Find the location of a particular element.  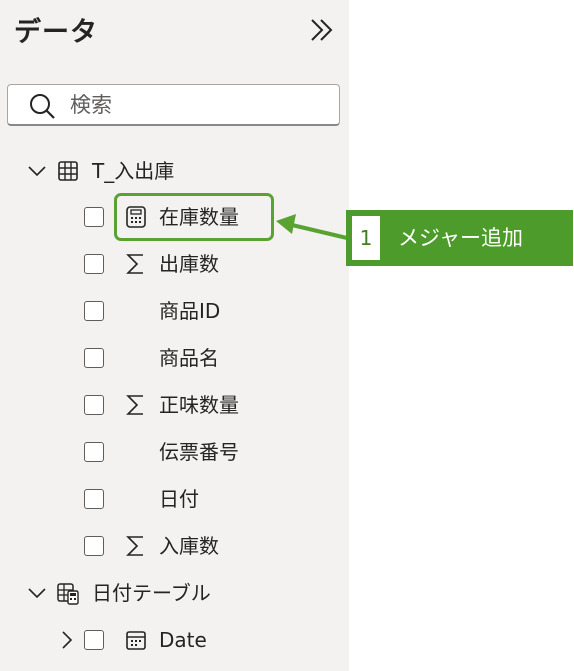

search-icon is located at coordinates (42, 106).